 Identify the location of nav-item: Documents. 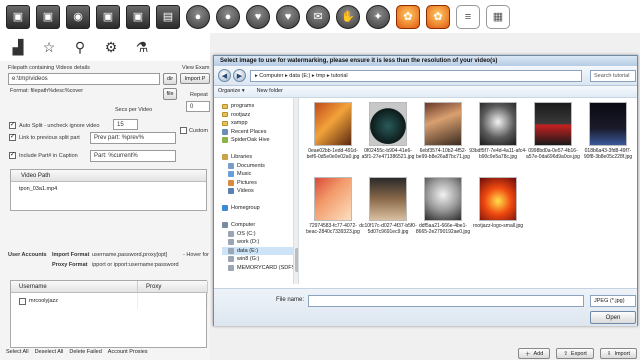
(260, 166).